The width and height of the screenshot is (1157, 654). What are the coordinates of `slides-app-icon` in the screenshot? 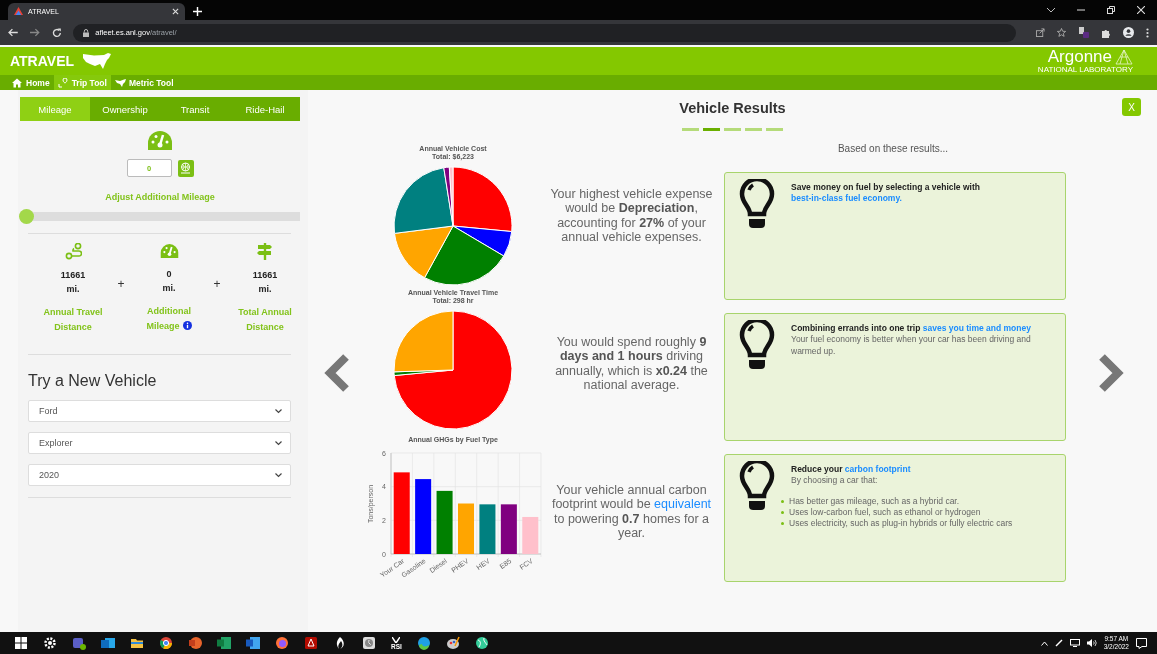 It's located at (195, 643).